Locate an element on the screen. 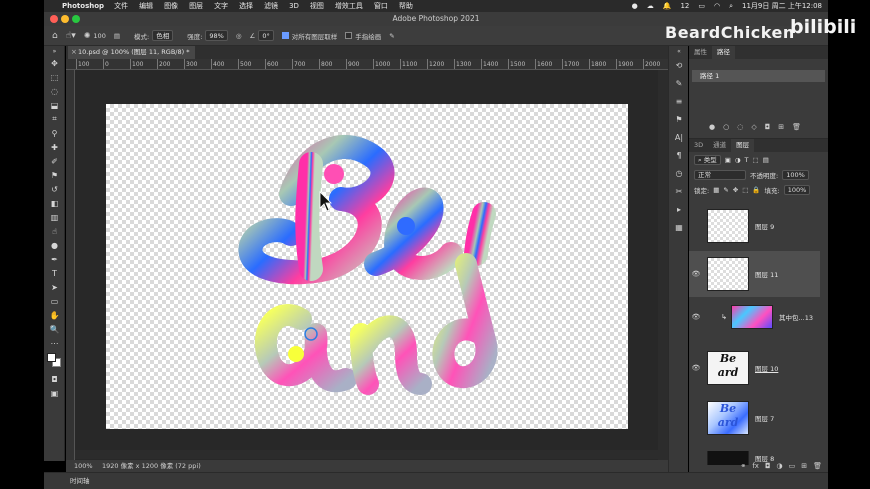  layer-row-selected: 👁 图层 11 is located at coordinates (754, 274).